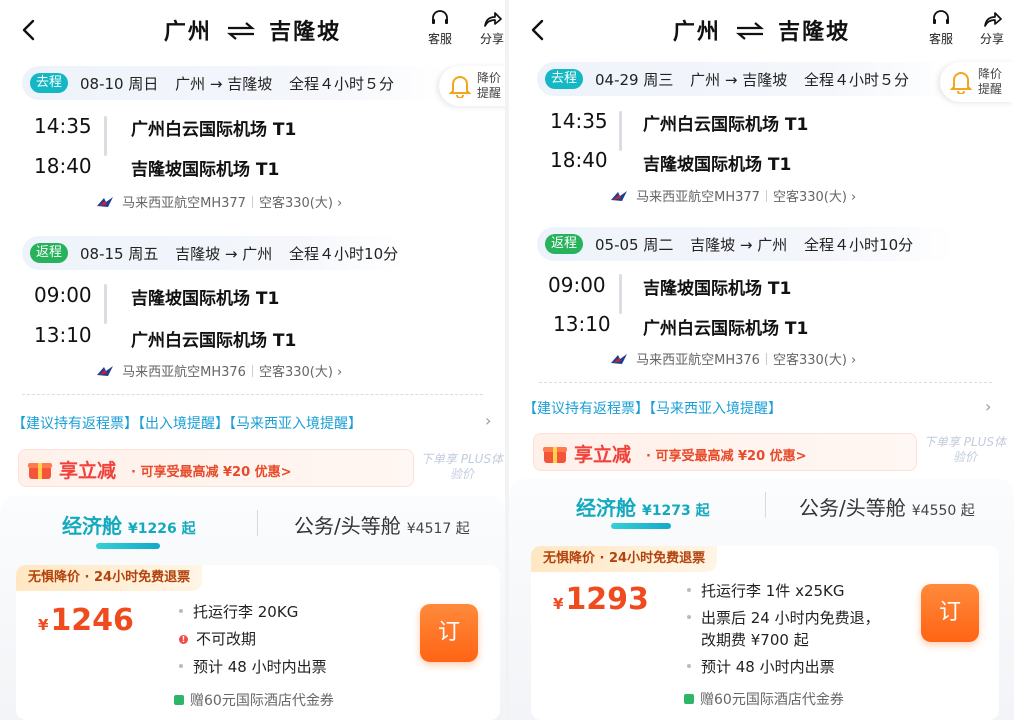  Describe the element at coordinates (641, 526) in the screenshot. I see `active-tab-indicator` at that location.